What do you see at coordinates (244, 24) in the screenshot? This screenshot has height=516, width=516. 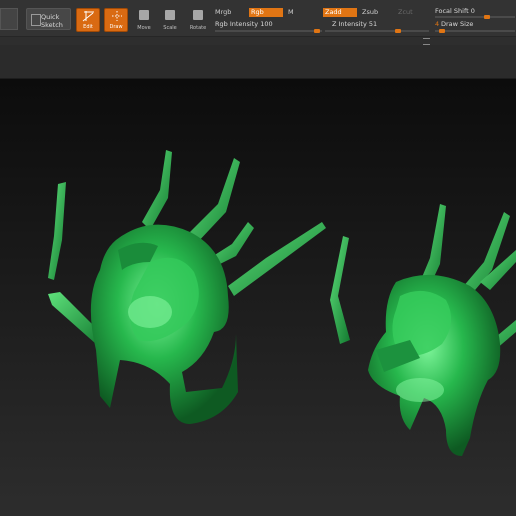 I see `rgb-intensity-label: Rgb Intensity 100` at bounding box center [244, 24].